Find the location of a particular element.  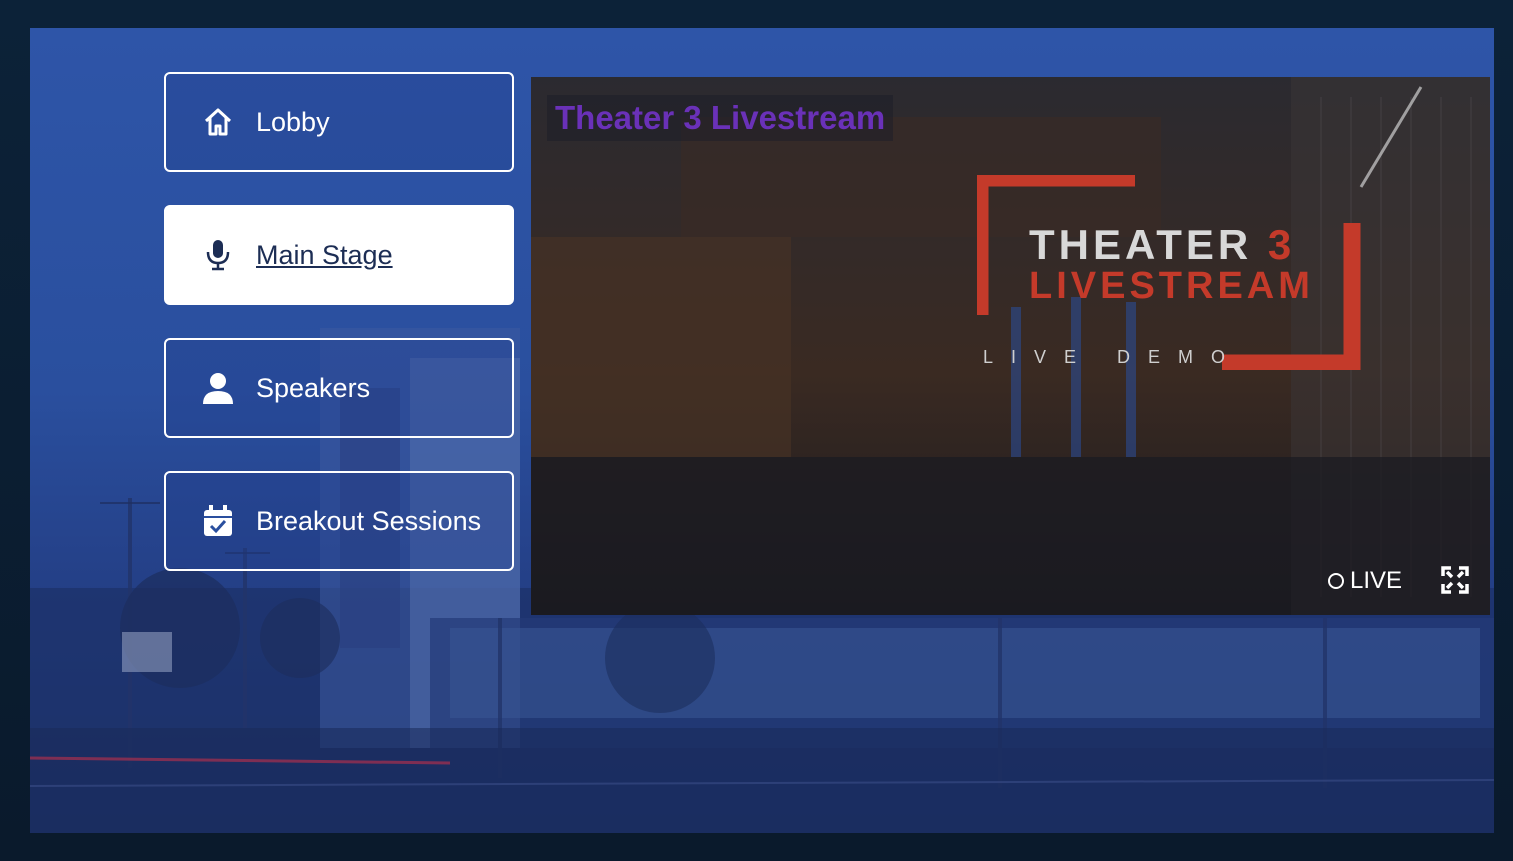

live-label: LIVE is located at coordinates (1375, 580).